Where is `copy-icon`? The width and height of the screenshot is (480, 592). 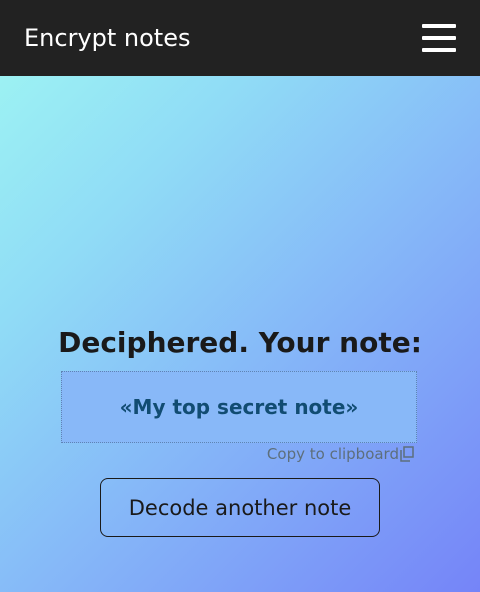 copy-icon is located at coordinates (407, 454).